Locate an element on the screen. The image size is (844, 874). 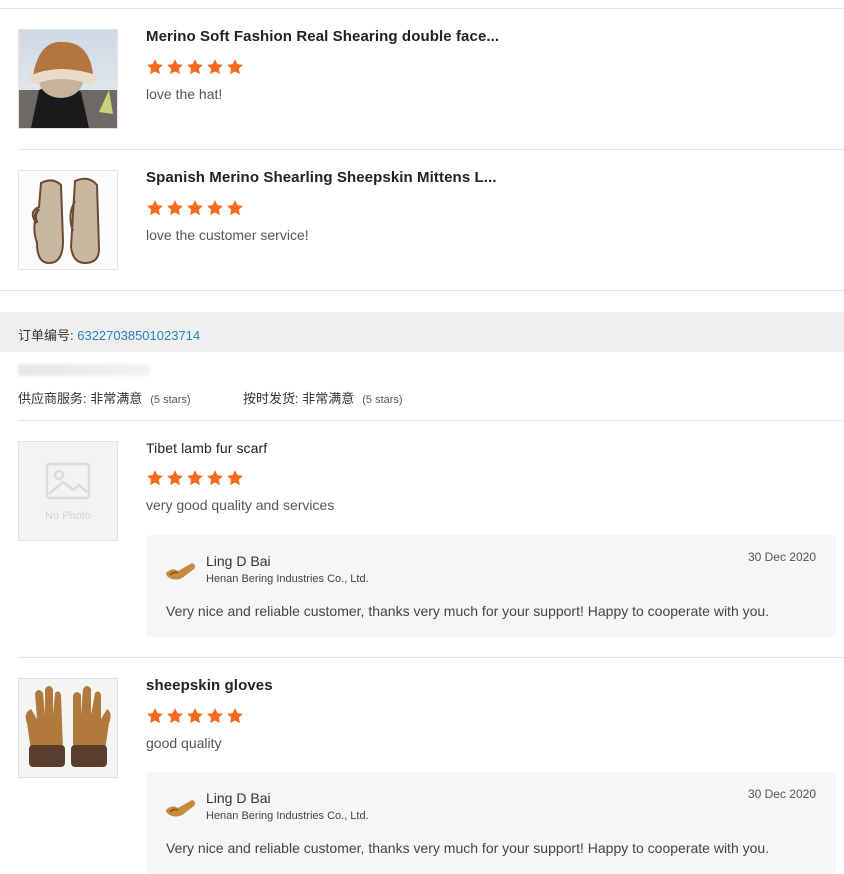
supplier-service-rating: 供应商服务: 非常满意 (5 stars) is located at coordinates (104, 397).